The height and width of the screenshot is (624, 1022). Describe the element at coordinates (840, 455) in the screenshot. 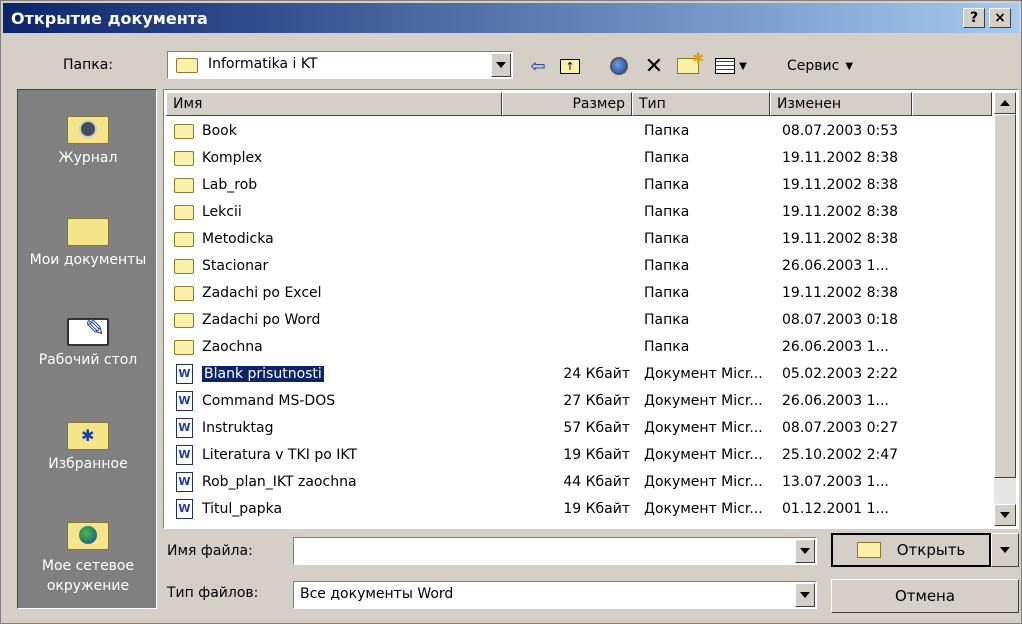

I see `file-modified: 25.10.2002 2:47` at that location.